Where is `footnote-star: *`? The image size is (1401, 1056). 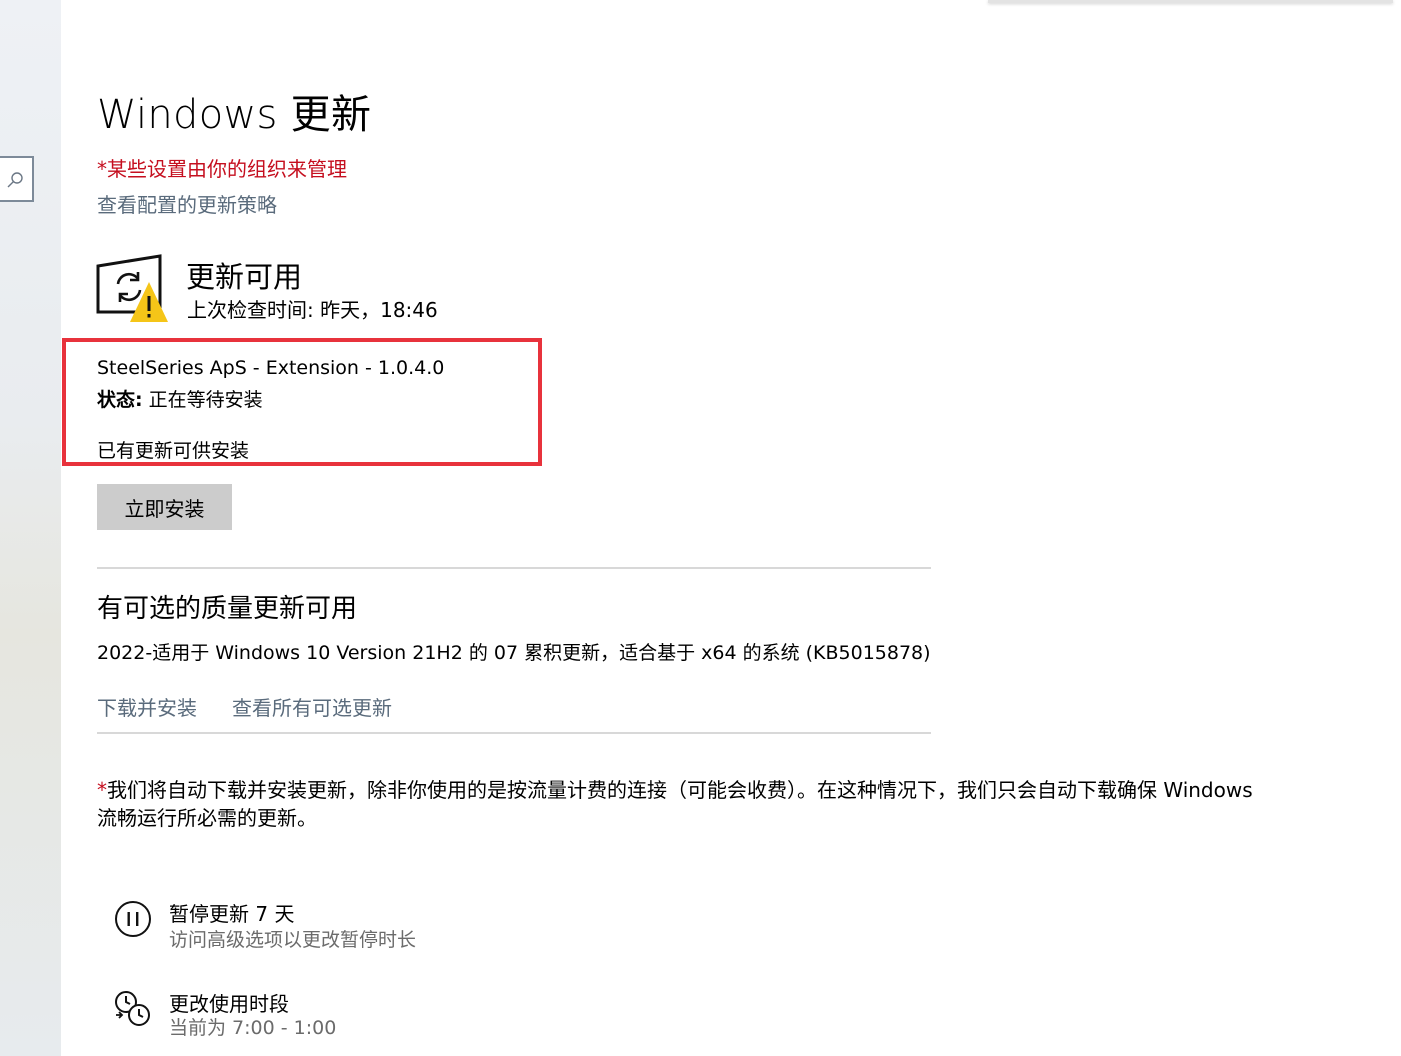
footnote-star: * is located at coordinates (102, 790).